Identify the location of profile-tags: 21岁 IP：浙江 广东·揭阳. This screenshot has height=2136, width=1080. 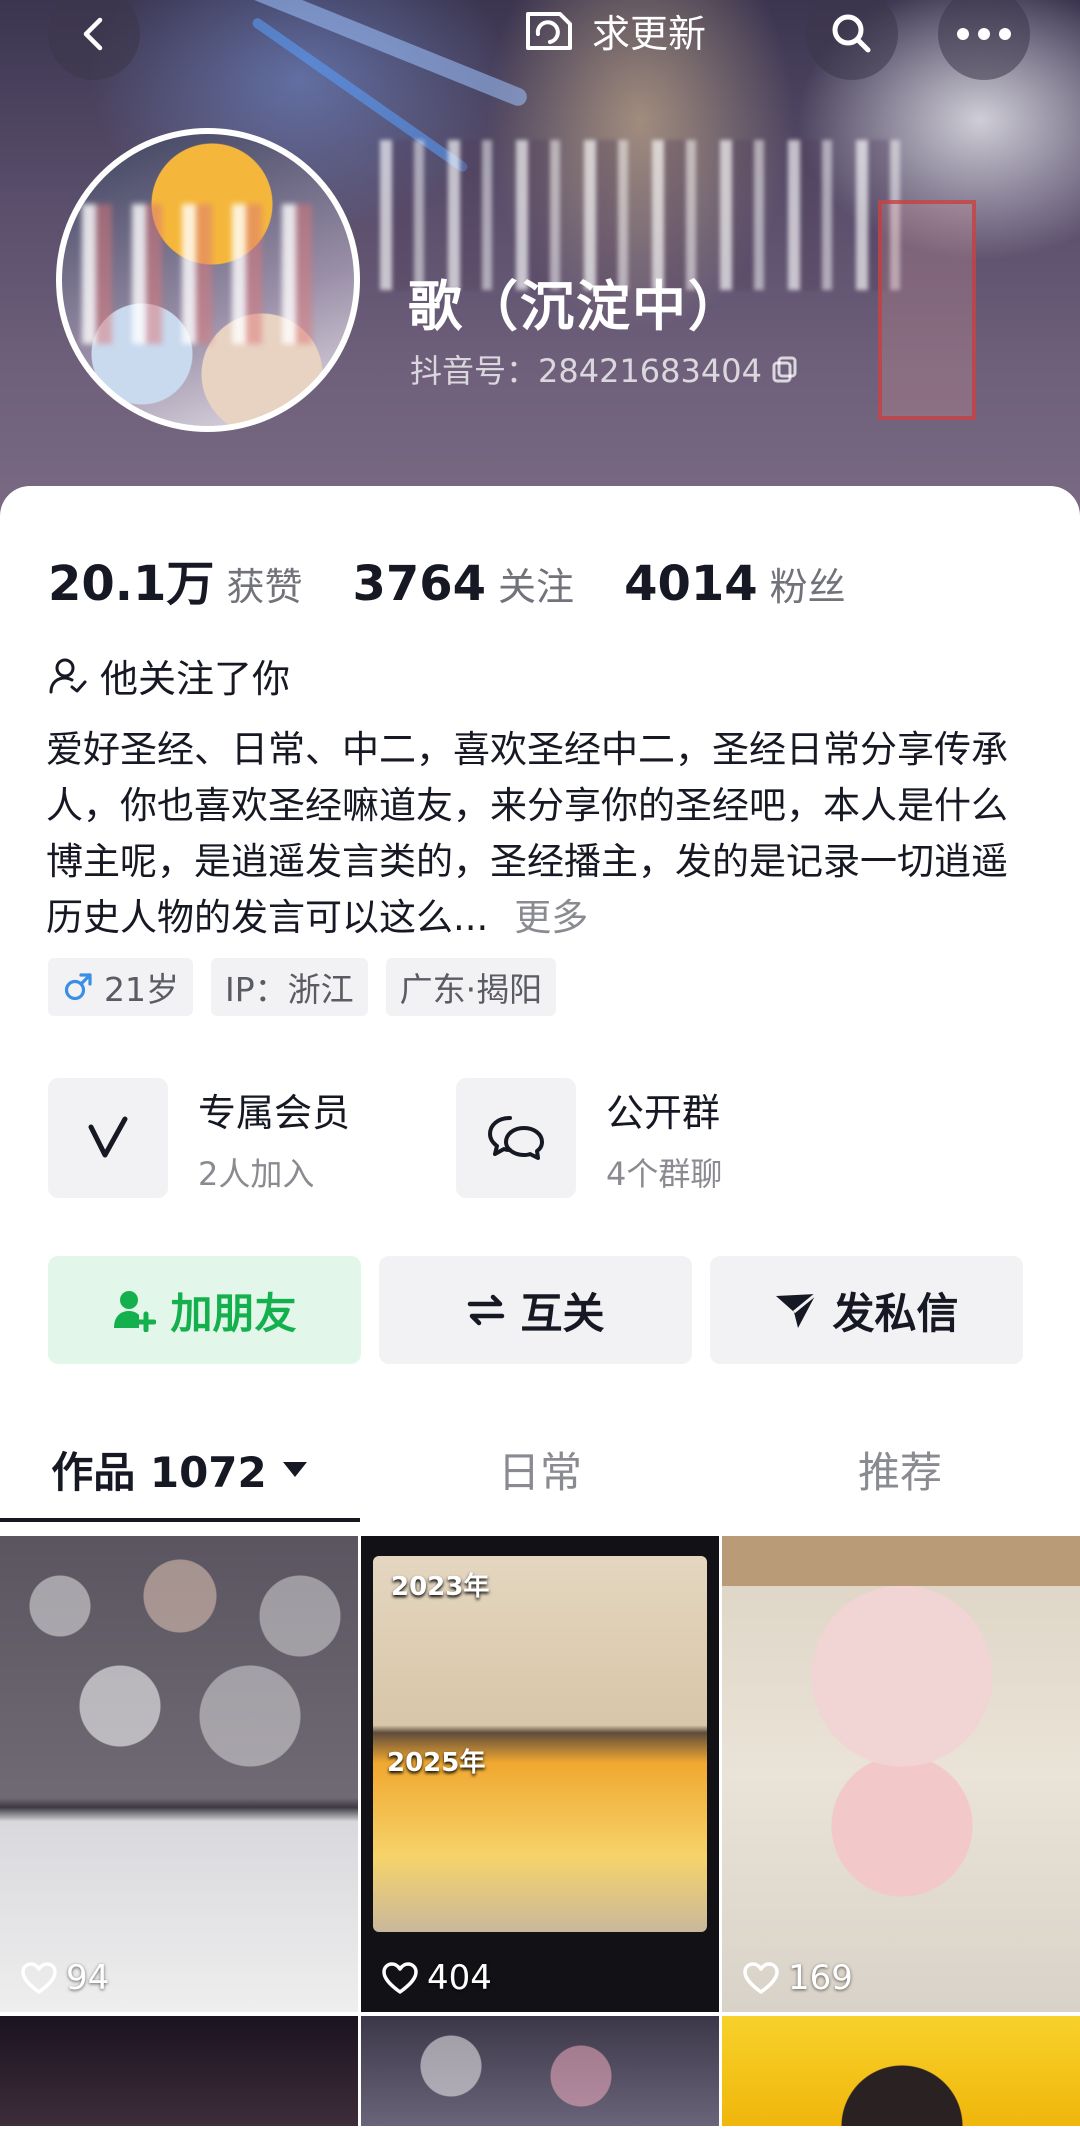
(302, 987).